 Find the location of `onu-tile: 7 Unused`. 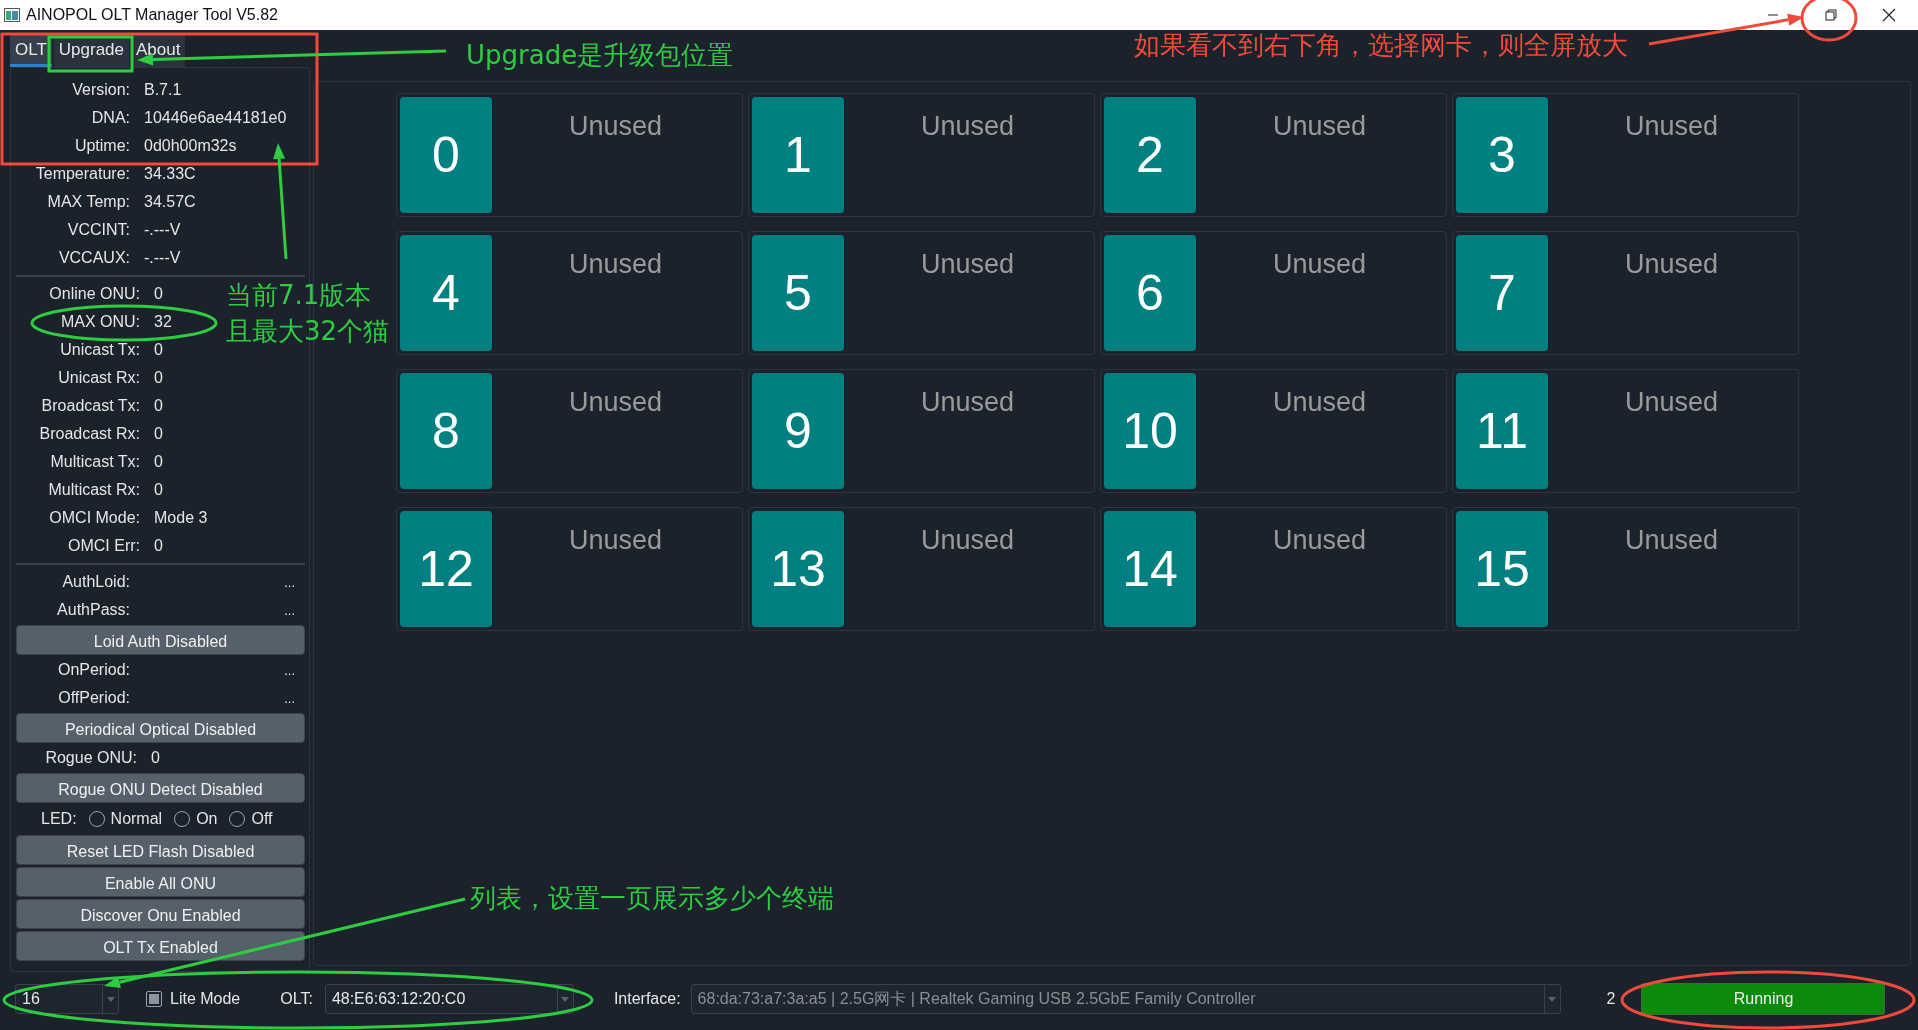

onu-tile: 7 Unused is located at coordinates (1625, 293).